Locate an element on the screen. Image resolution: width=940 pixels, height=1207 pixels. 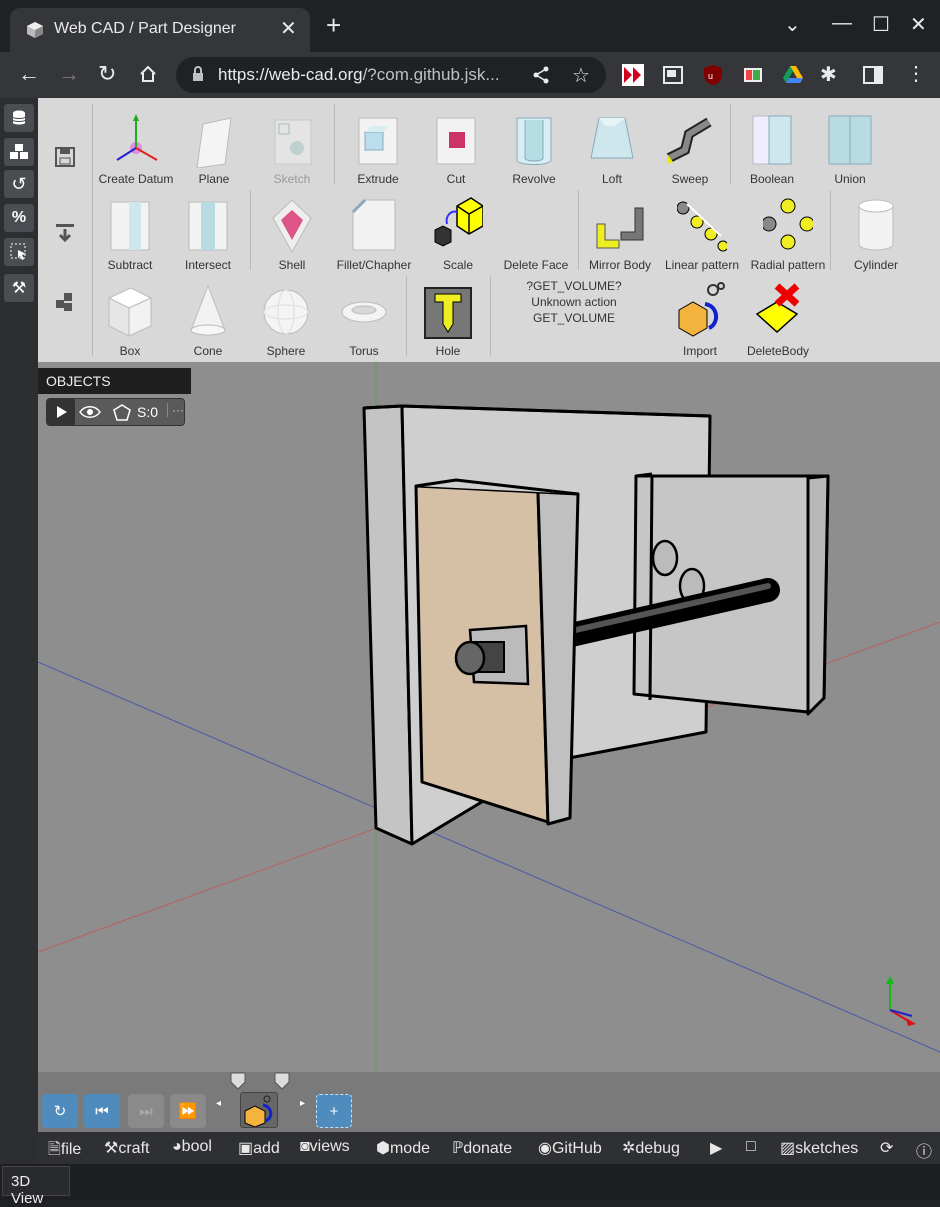
delete-body-label: DeleteBody is located at coordinates (778, 351).